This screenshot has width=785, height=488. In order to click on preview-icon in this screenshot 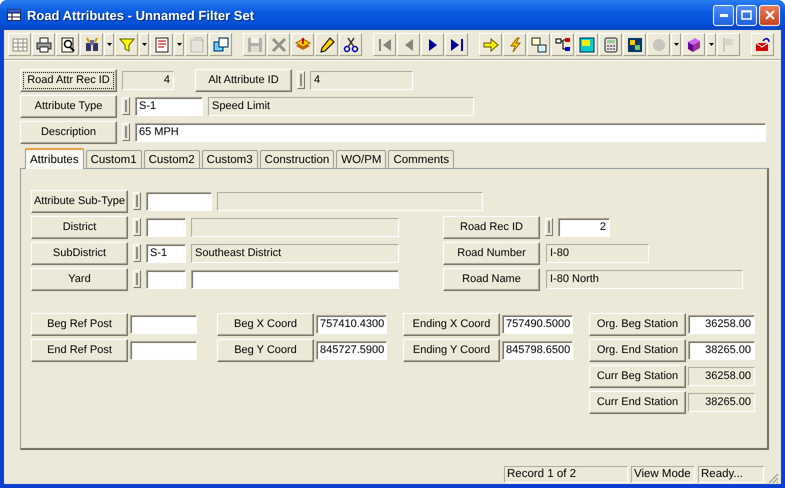, I will do `click(68, 44)`.